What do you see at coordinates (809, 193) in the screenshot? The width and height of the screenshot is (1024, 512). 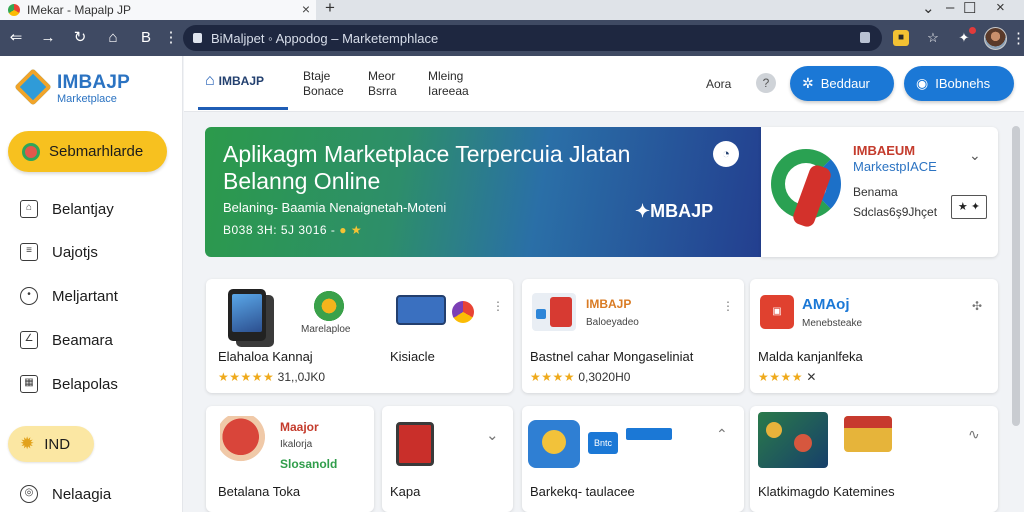 I see `promo-illustration` at bounding box center [809, 193].